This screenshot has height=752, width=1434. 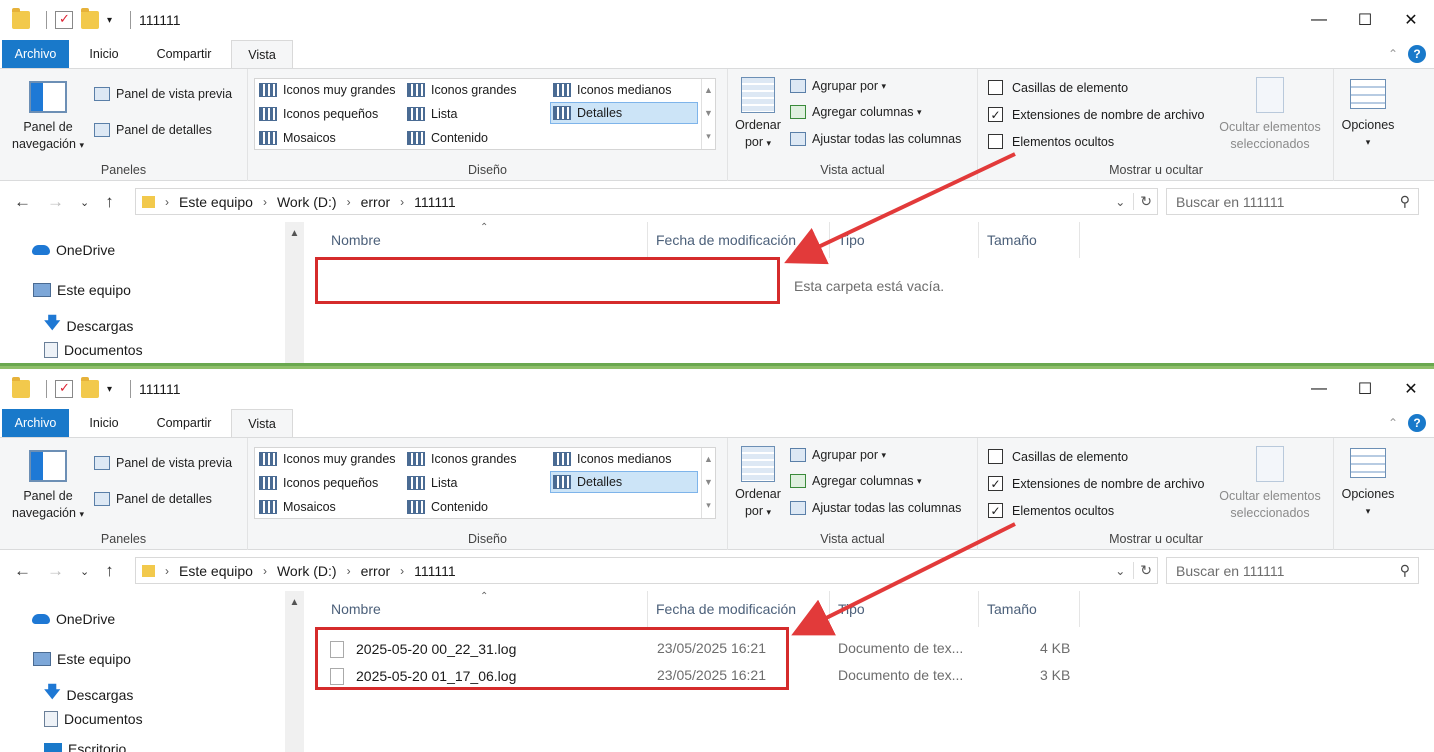 I want to click on collapse-ribbon-icon: ⌃, so click(x=1393, y=54).